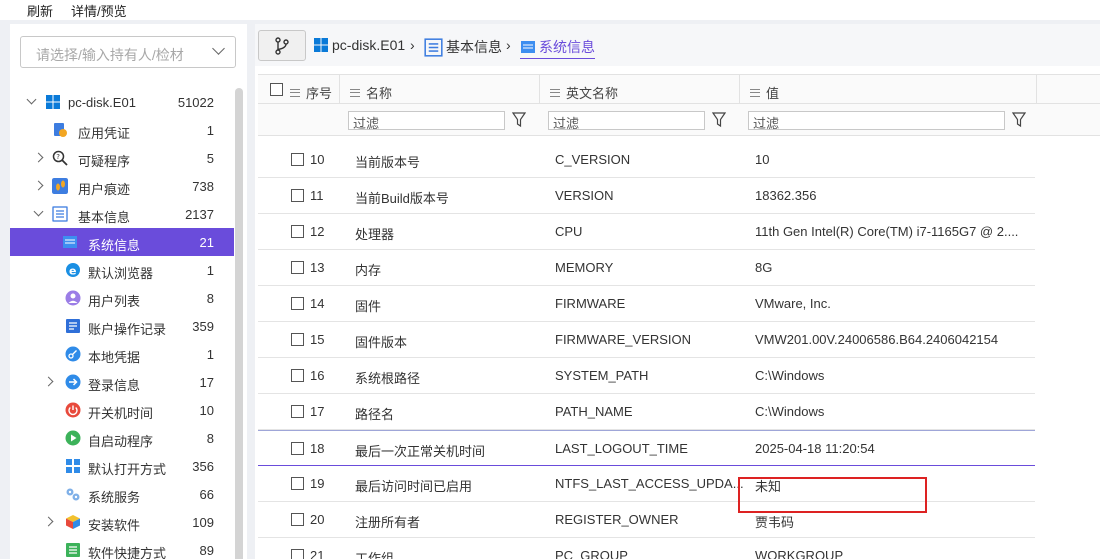 This screenshot has height=559, width=1100. I want to click on table-row: 13 内存 MEMORY 8G, so click(646, 268).